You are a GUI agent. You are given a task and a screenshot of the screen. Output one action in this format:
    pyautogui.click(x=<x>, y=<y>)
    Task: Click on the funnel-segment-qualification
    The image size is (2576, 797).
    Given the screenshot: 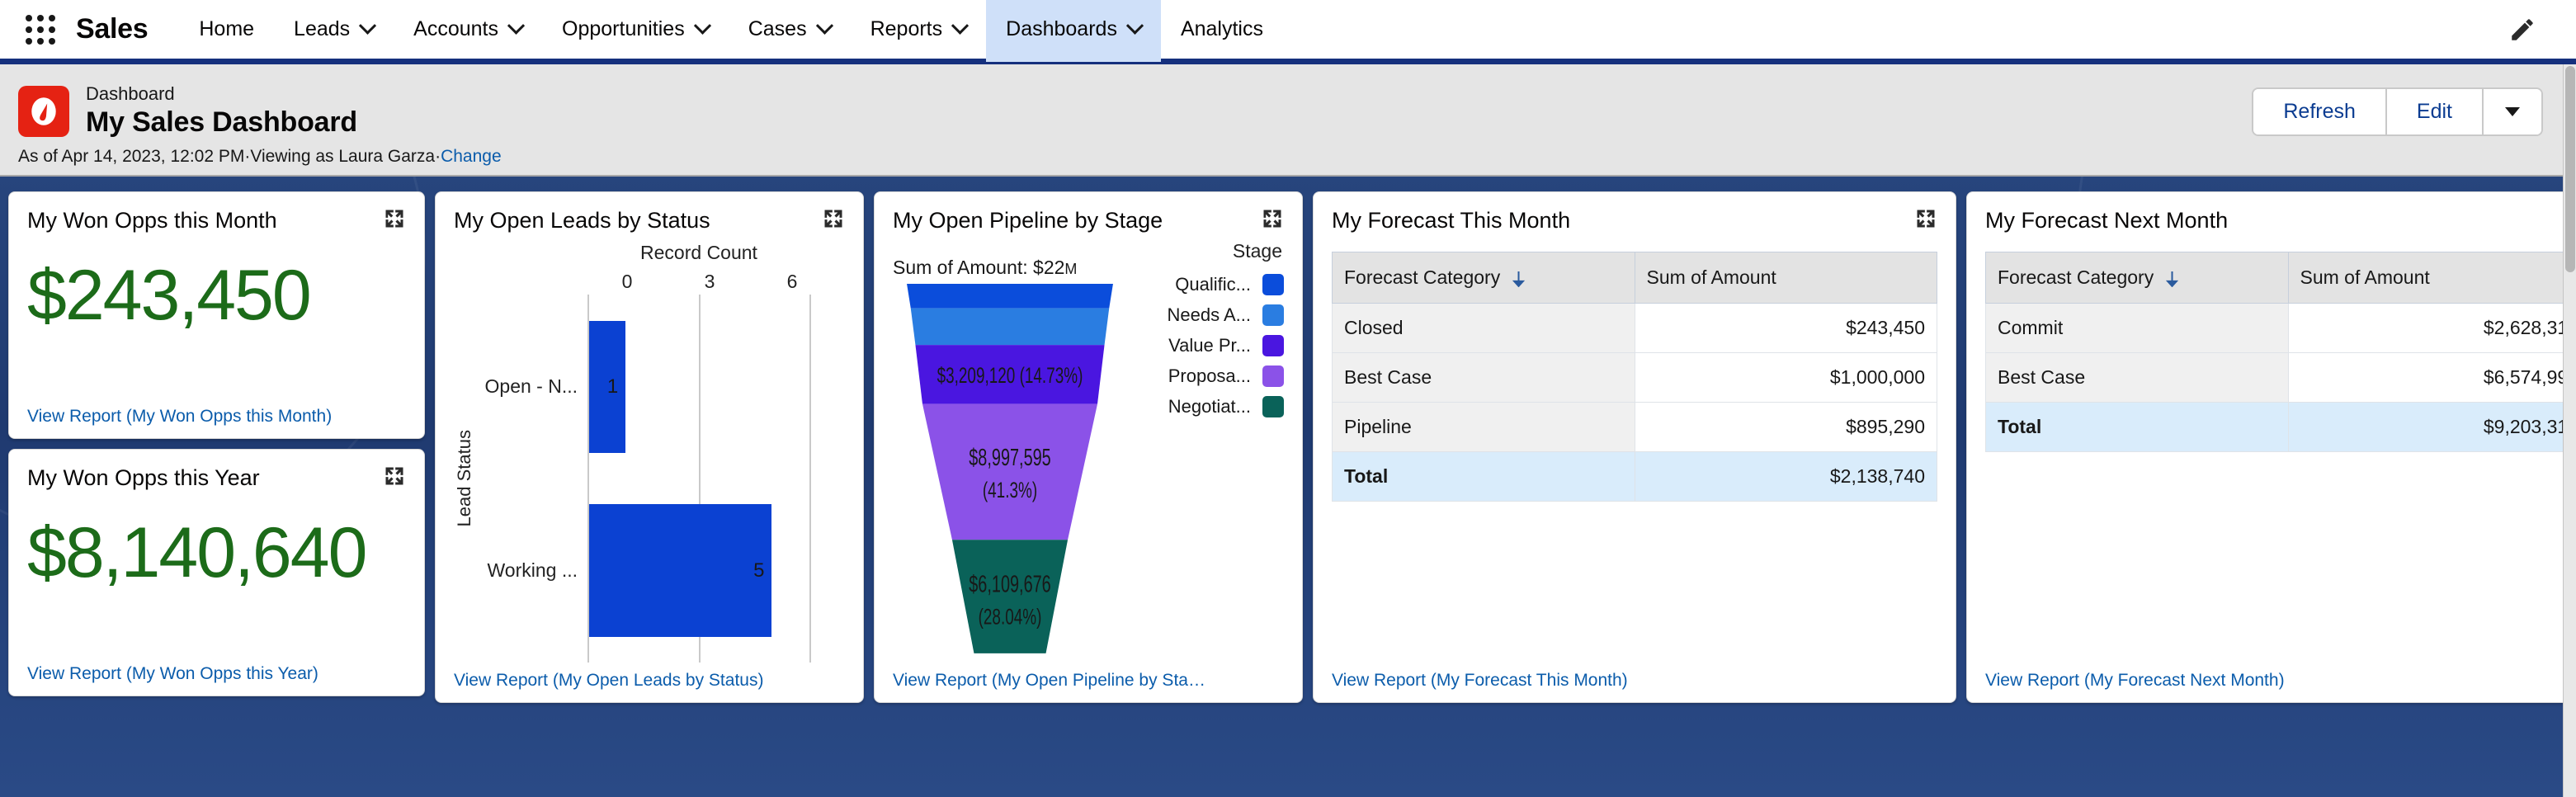 What is the action you would take?
    pyautogui.click(x=1010, y=296)
    